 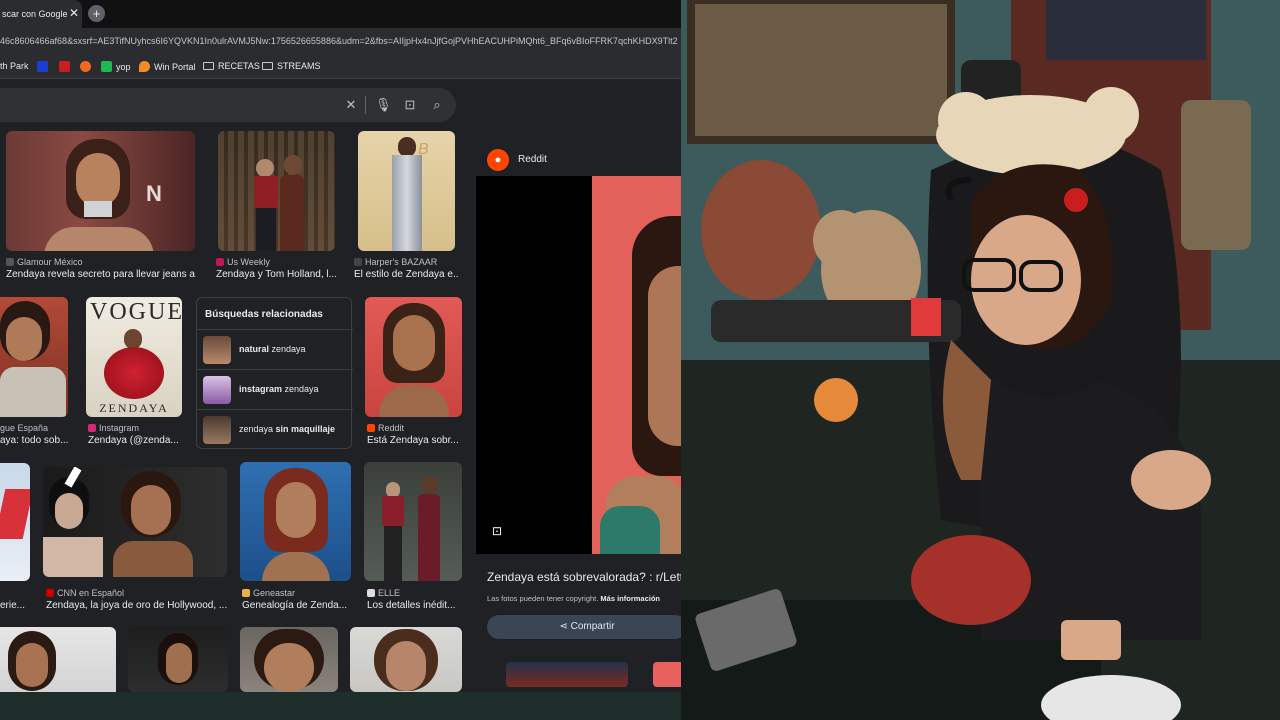 I want to click on related-title: Búsquedas relacionadas, so click(x=264, y=314).